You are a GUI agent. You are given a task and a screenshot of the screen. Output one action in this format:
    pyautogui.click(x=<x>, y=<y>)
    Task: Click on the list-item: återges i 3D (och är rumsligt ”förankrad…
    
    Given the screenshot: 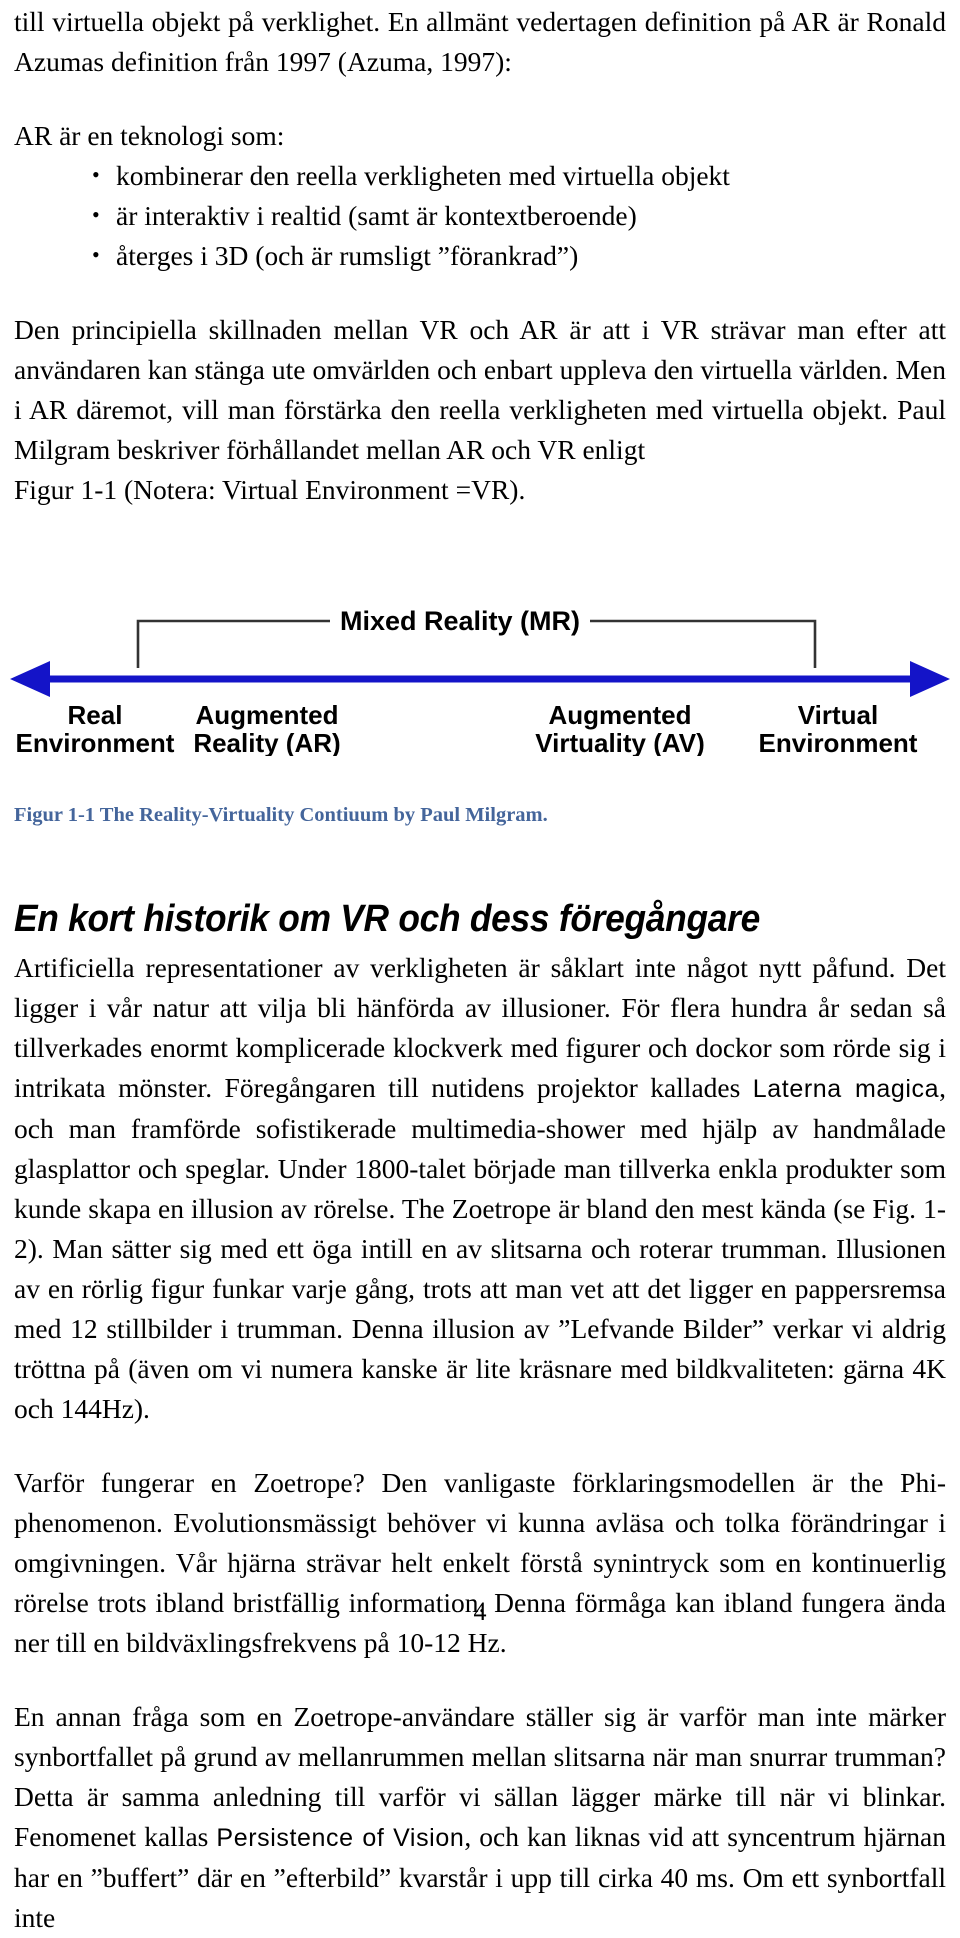 What is the action you would take?
    pyautogui.click(x=519, y=255)
    